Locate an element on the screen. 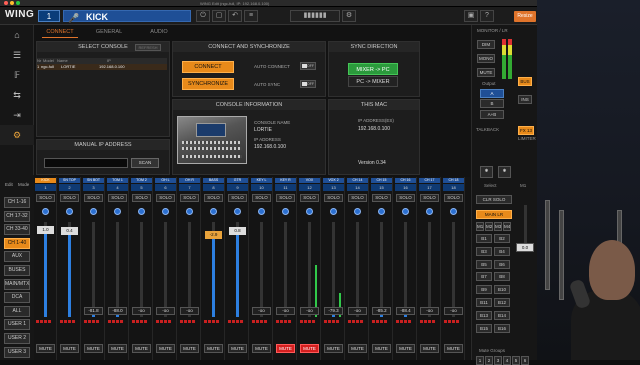 This screenshot has height=365, width=640. channel-strip-number: 2 is located at coordinates (69, 187).